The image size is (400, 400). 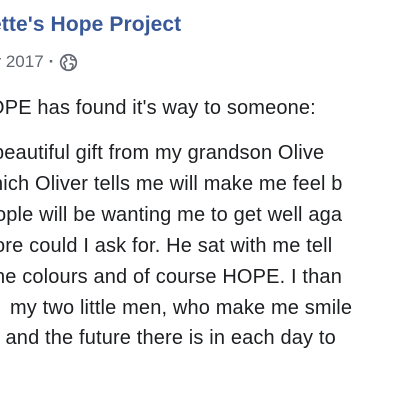 I want to click on post-meta: er 2017 ·, so click(x=39, y=62).